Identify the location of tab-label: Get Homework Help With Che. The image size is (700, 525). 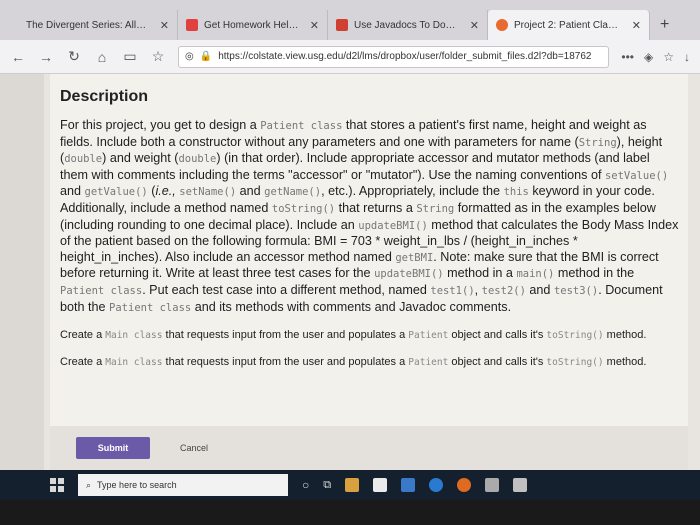
(252, 25).